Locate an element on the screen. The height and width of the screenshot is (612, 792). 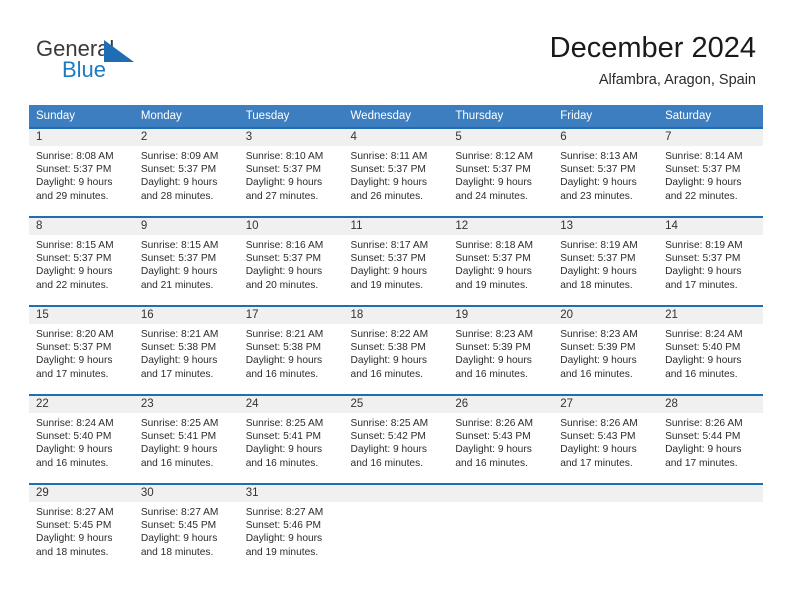
day-number: 8 is located at coordinates (81, 226).